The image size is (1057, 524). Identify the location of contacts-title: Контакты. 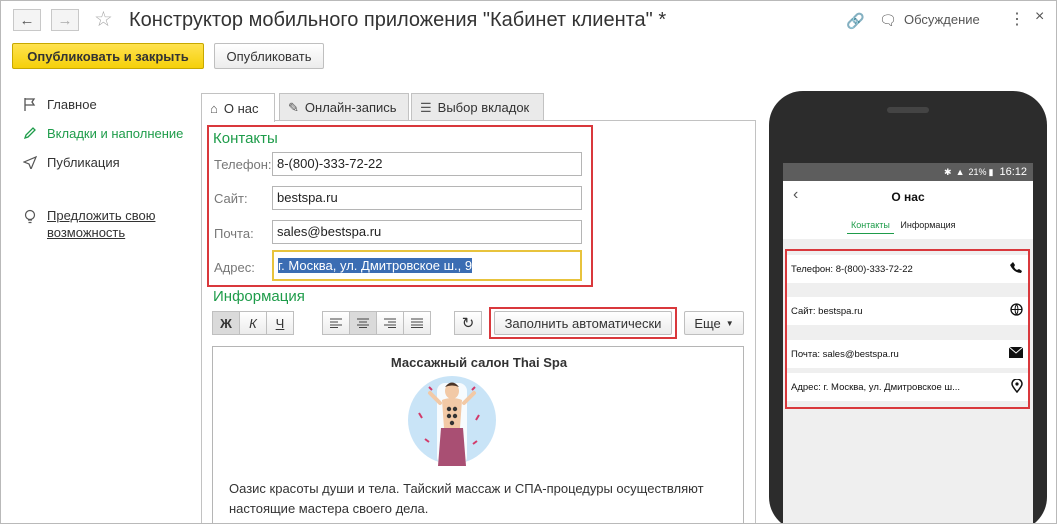
(245, 138).